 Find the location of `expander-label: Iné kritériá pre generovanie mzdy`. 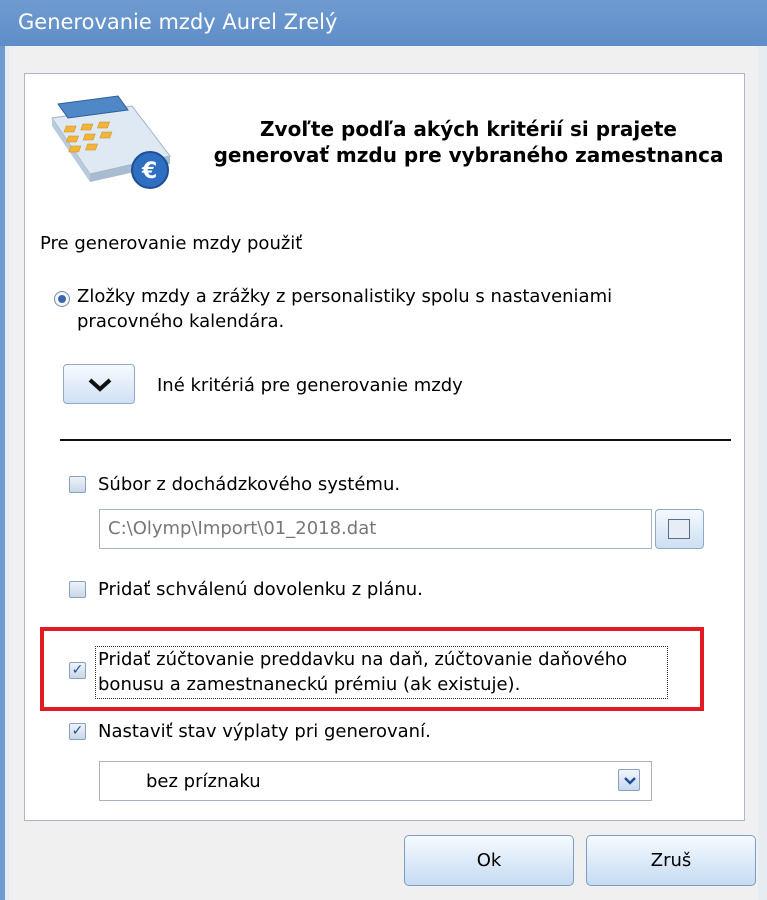

expander-label: Iné kritériá pre generovanie mzdy is located at coordinates (310, 385).